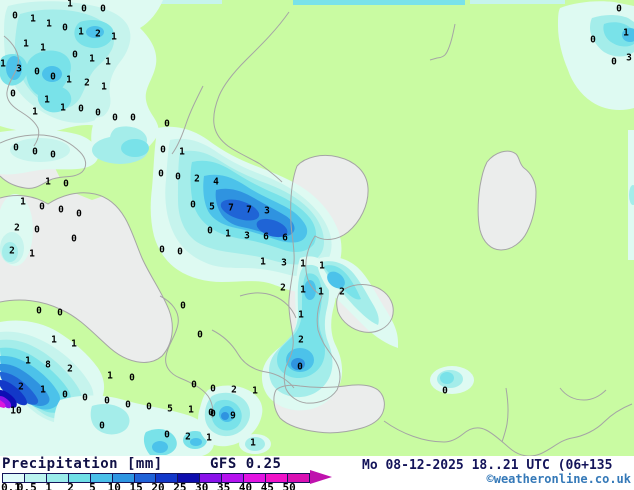 Image resolution: width=634 pixels, height=490 pixels. Describe the element at coordinates (92, 485) in the screenshot. I see `scale-tick-label: 5` at that location.